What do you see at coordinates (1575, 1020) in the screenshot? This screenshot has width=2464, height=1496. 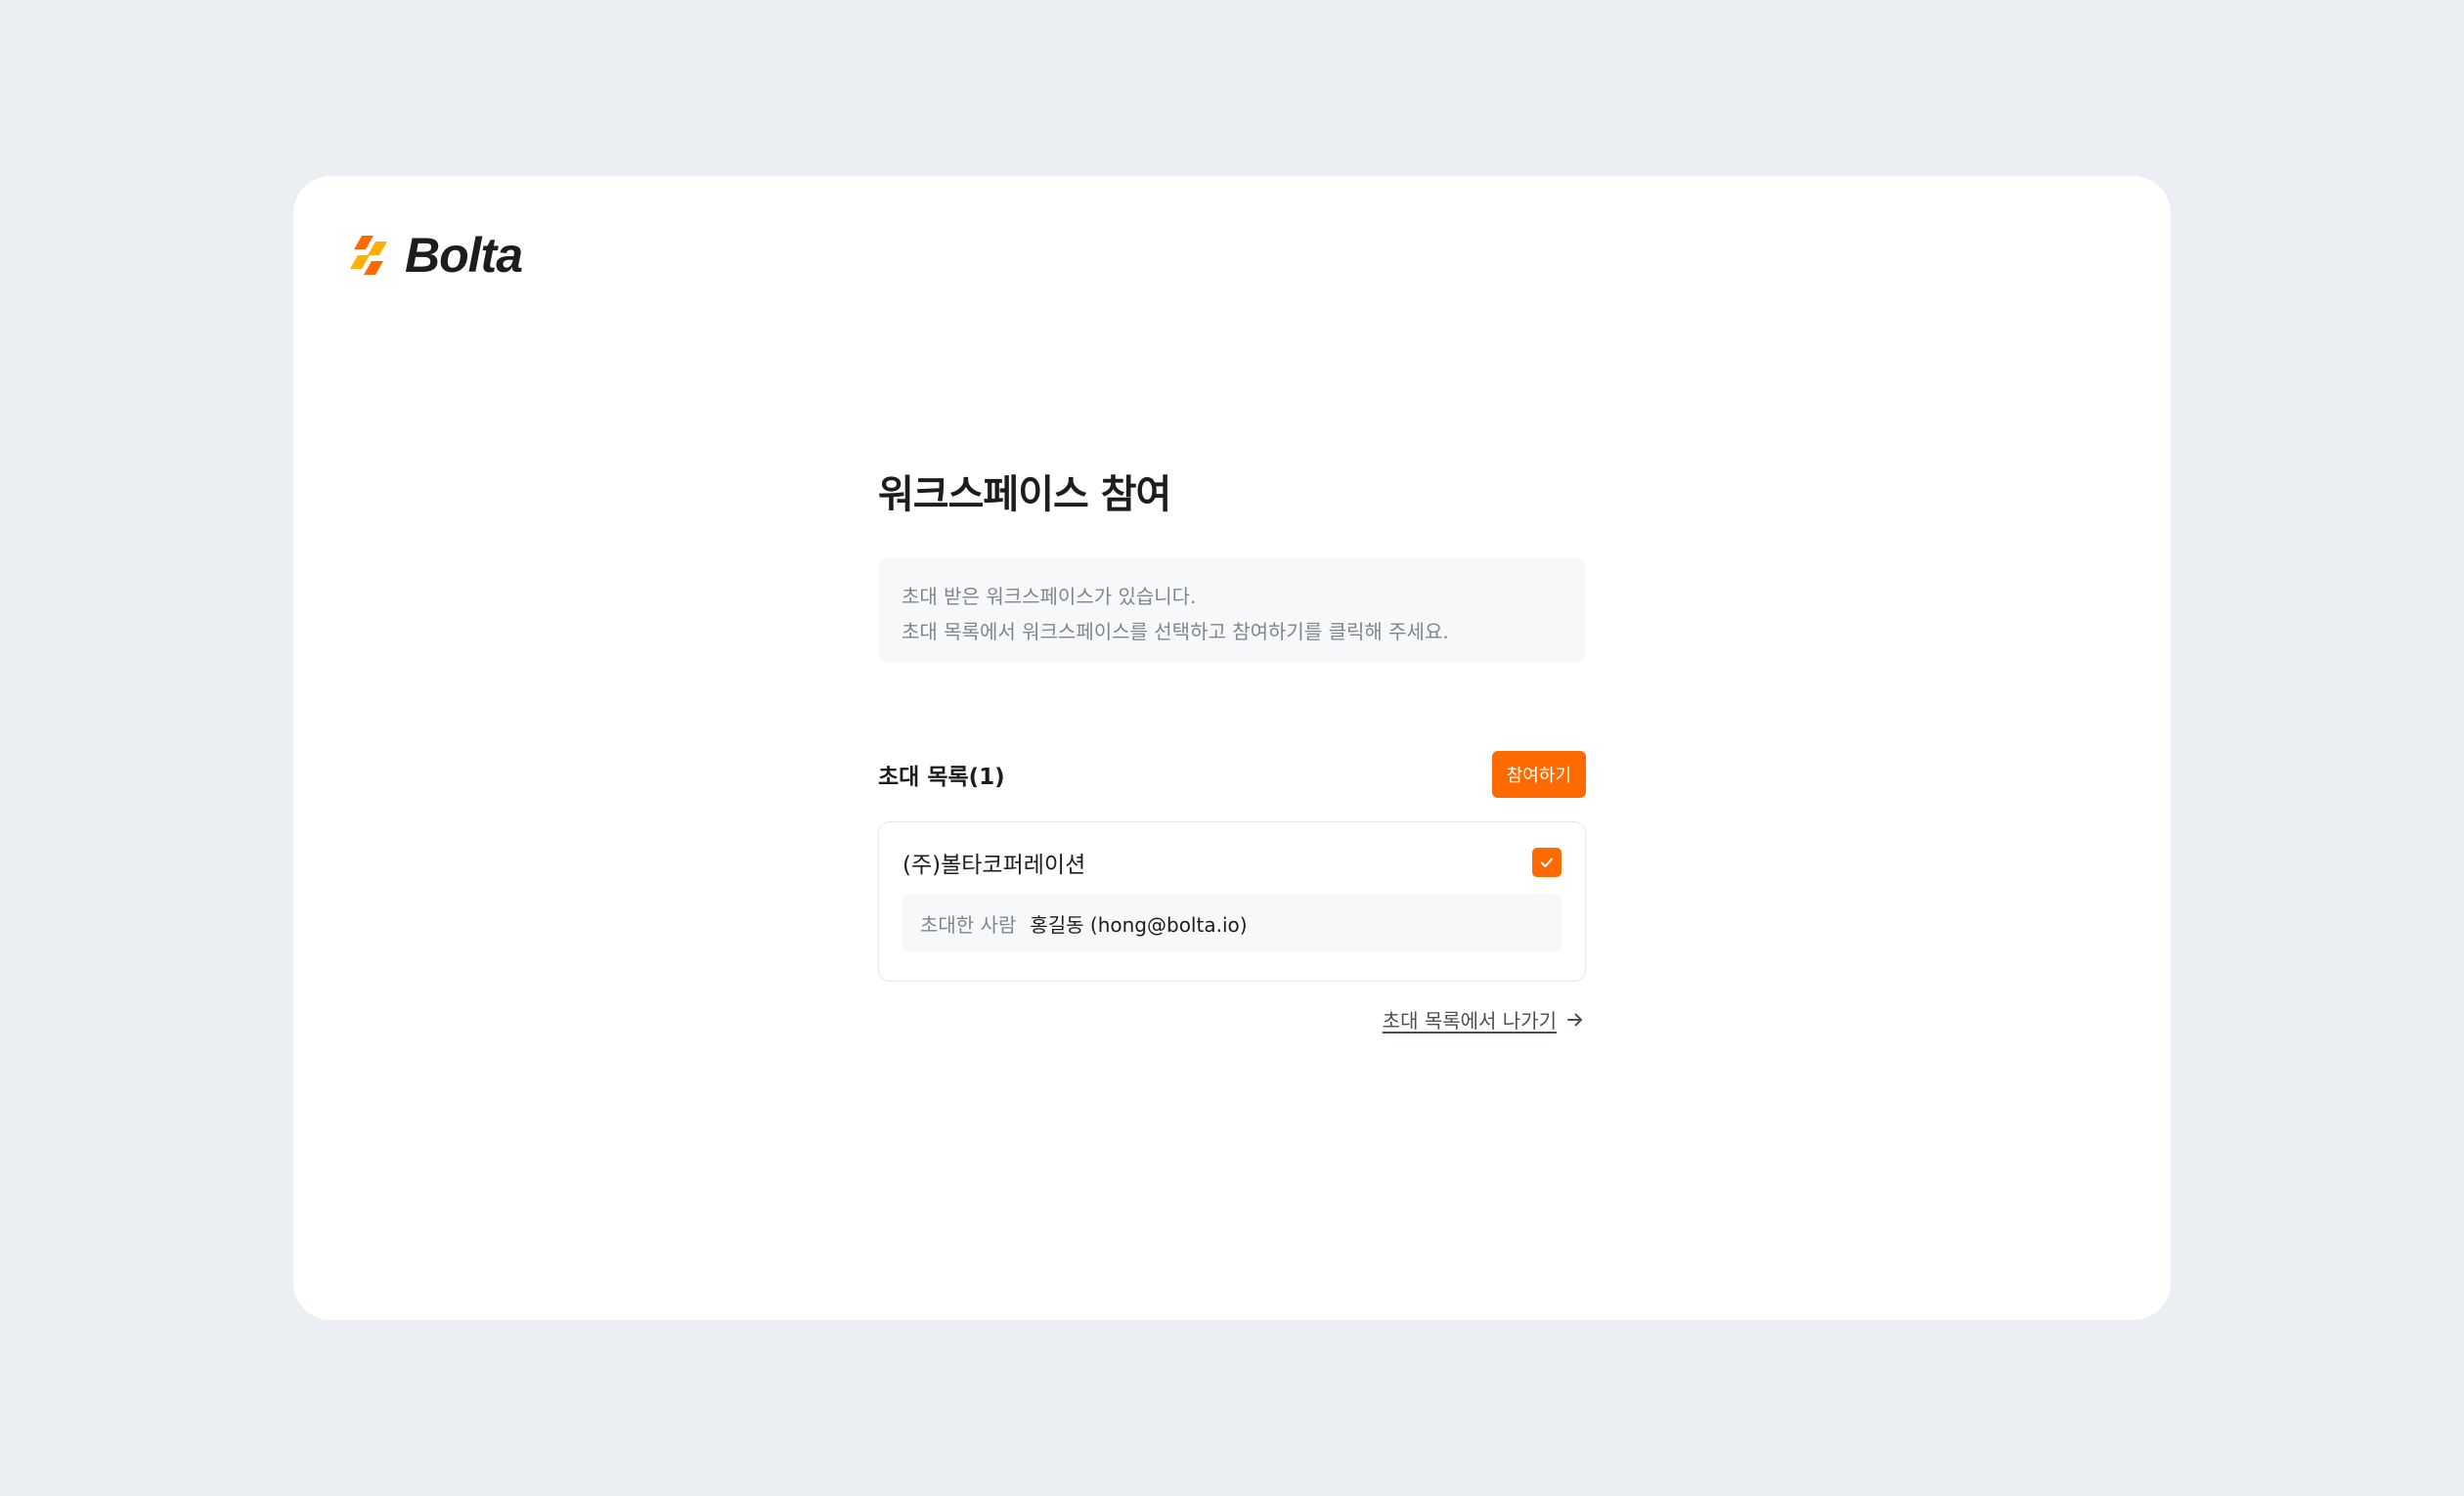 I see `arrow-right-icon` at bounding box center [1575, 1020].